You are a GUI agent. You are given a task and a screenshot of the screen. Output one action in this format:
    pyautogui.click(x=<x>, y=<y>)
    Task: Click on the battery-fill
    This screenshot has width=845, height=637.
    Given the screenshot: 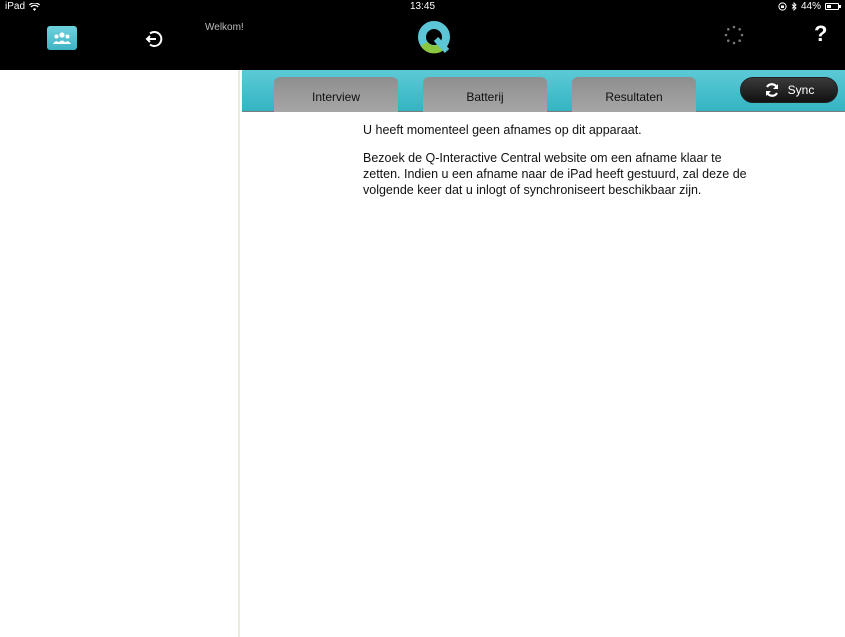 What is the action you would take?
    pyautogui.click(x=829, y=6)
    